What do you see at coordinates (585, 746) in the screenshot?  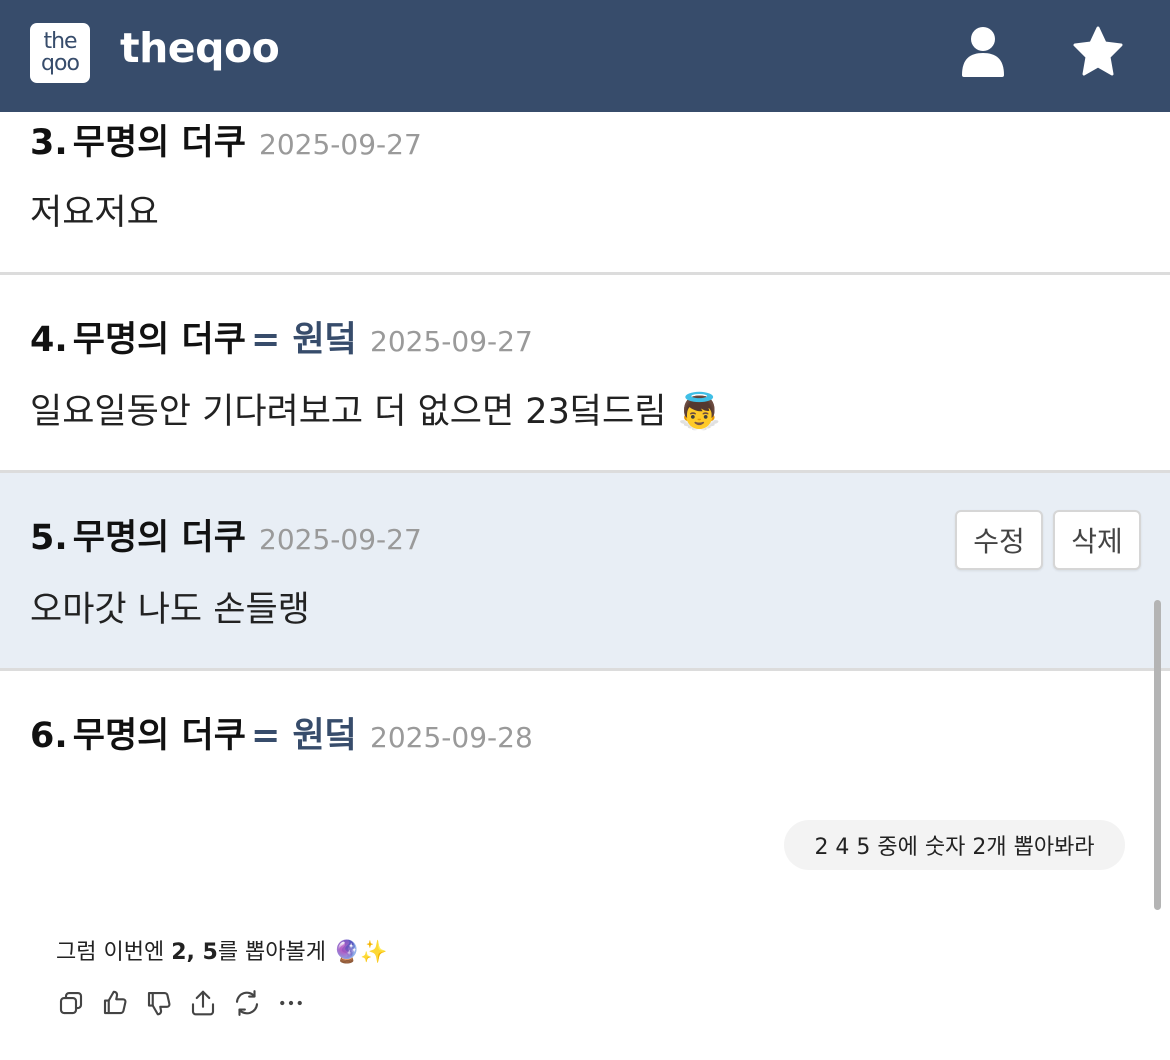 I see `comment-item: 6. 무명의 더쿠 = 원덬 2025-09-28` at bounding box center [585, 746].